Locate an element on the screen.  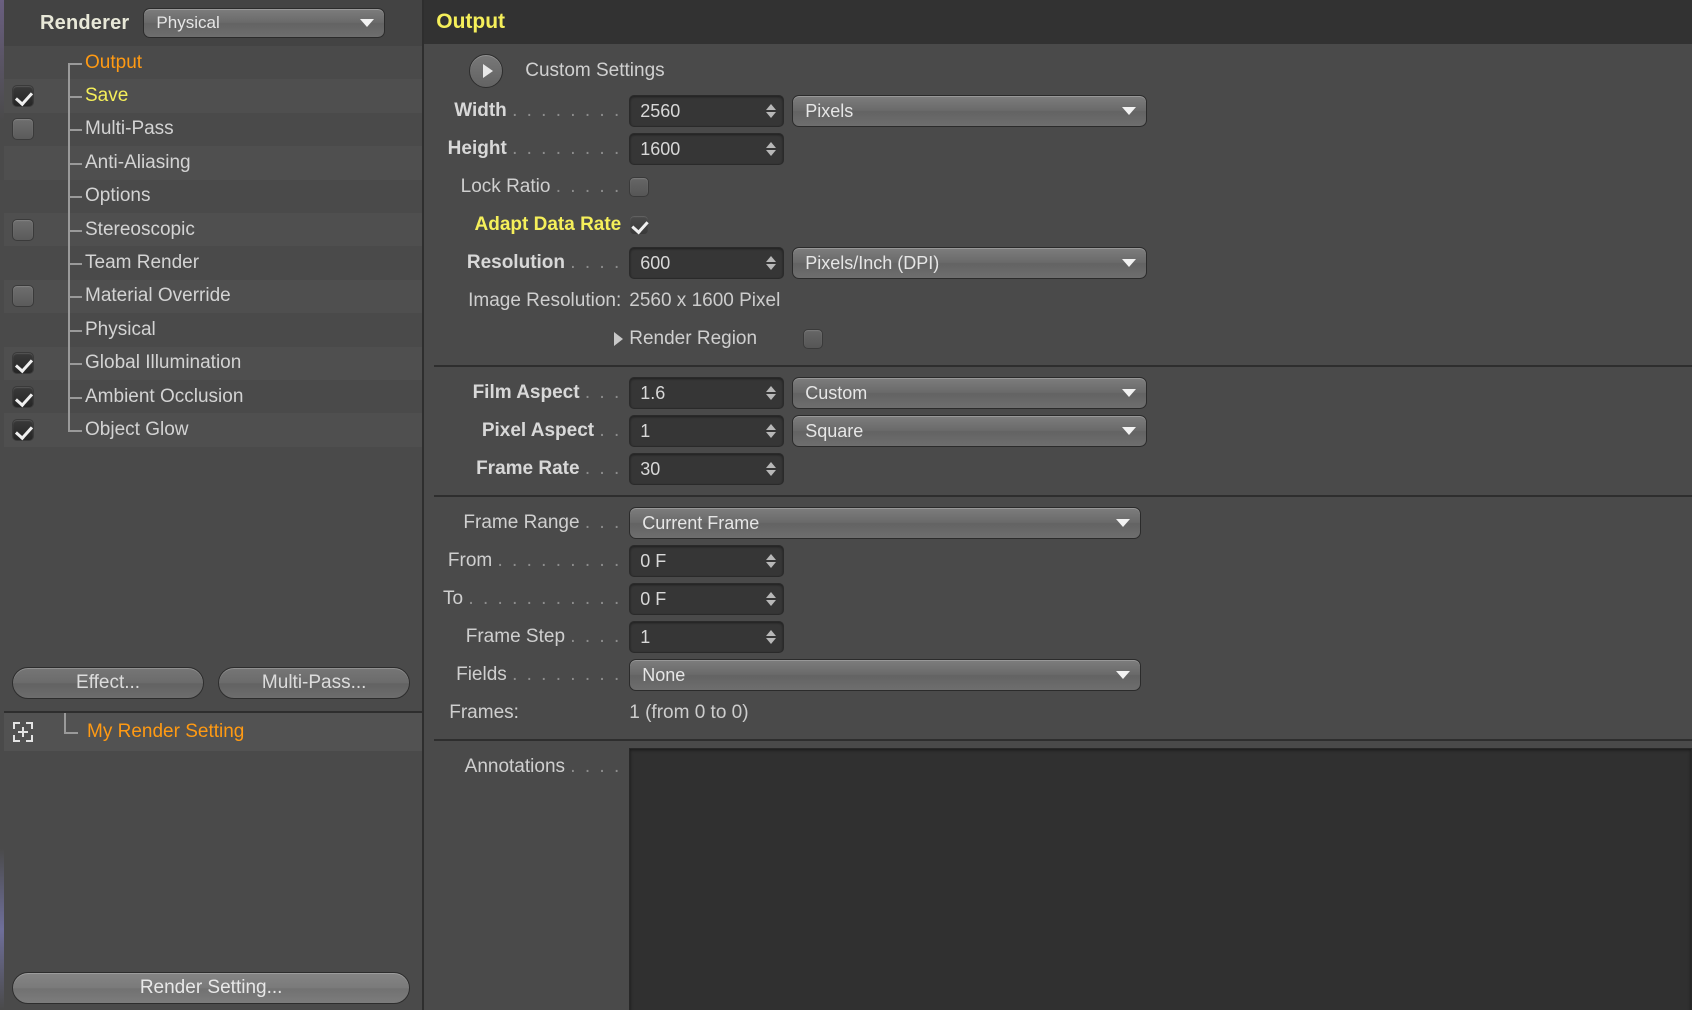
lock-ratio-label: Lock Ratio . . . . . is located at coordinates (541, 186).